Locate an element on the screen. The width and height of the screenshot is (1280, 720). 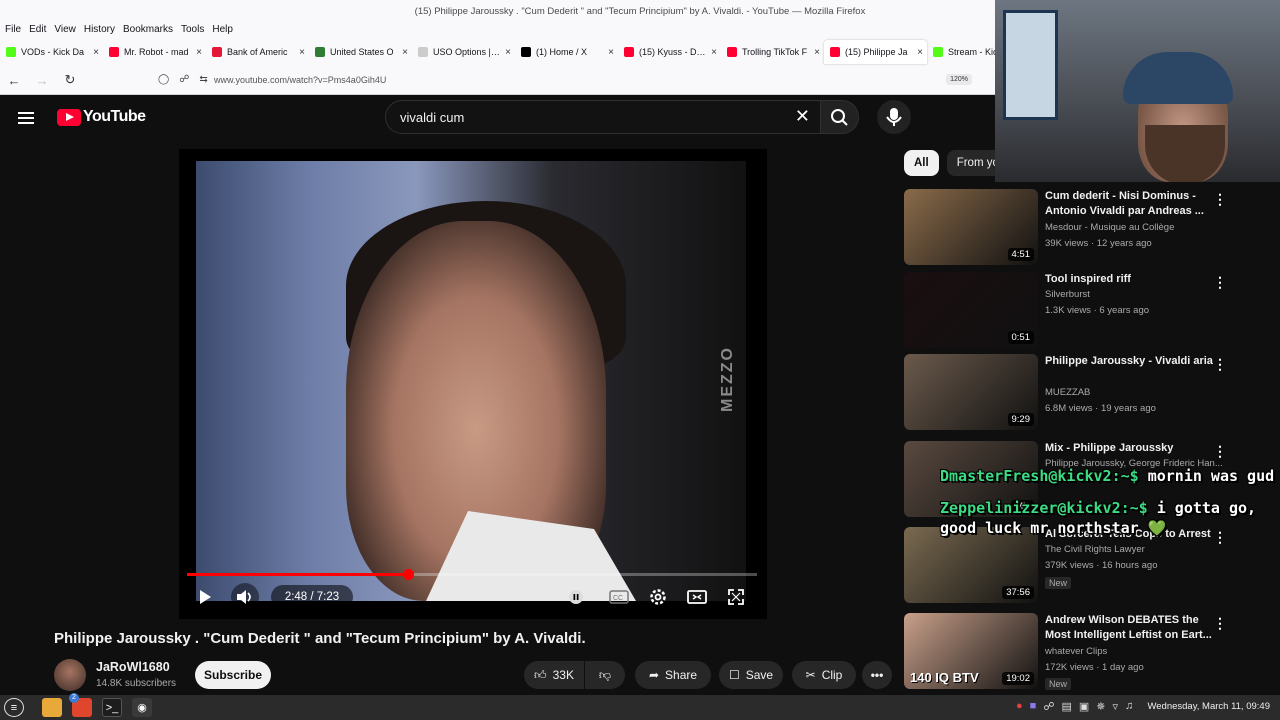
recommendation-channel: MUEZZAB is located at coordinates (1067, 392).